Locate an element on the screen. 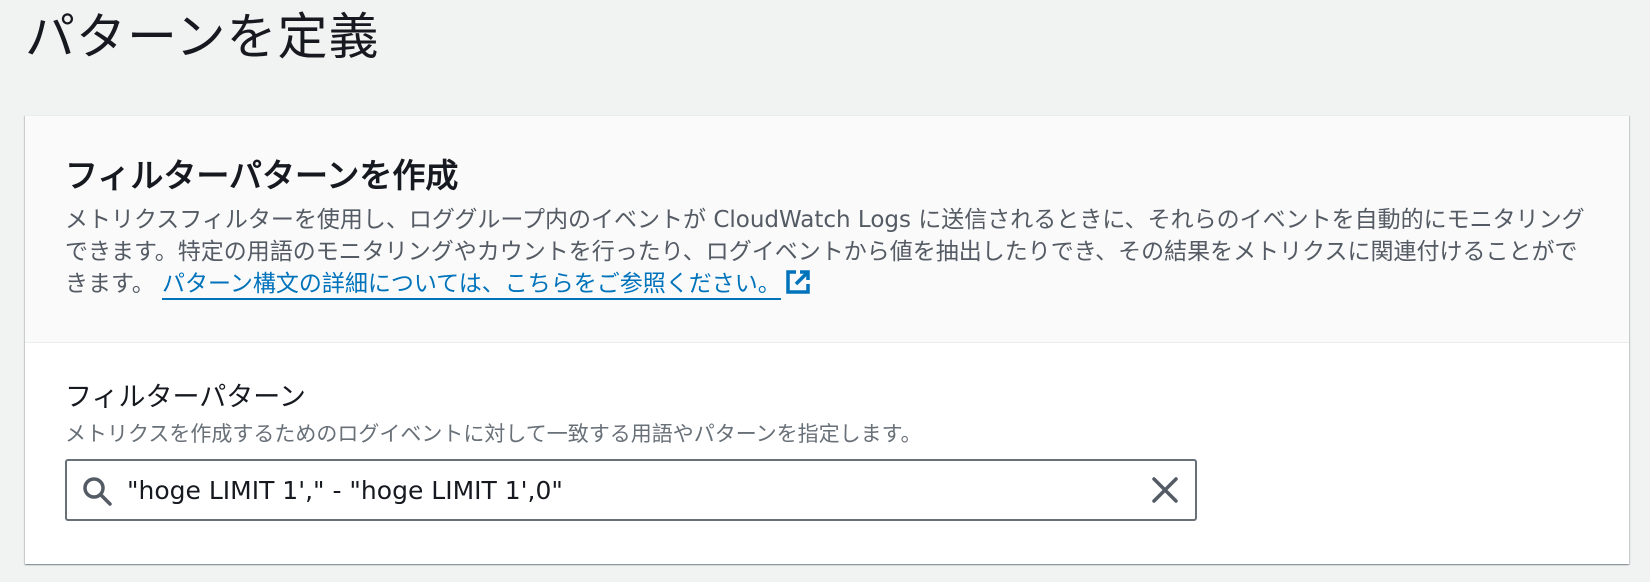  search-icon is located at coordinates (97, 491).